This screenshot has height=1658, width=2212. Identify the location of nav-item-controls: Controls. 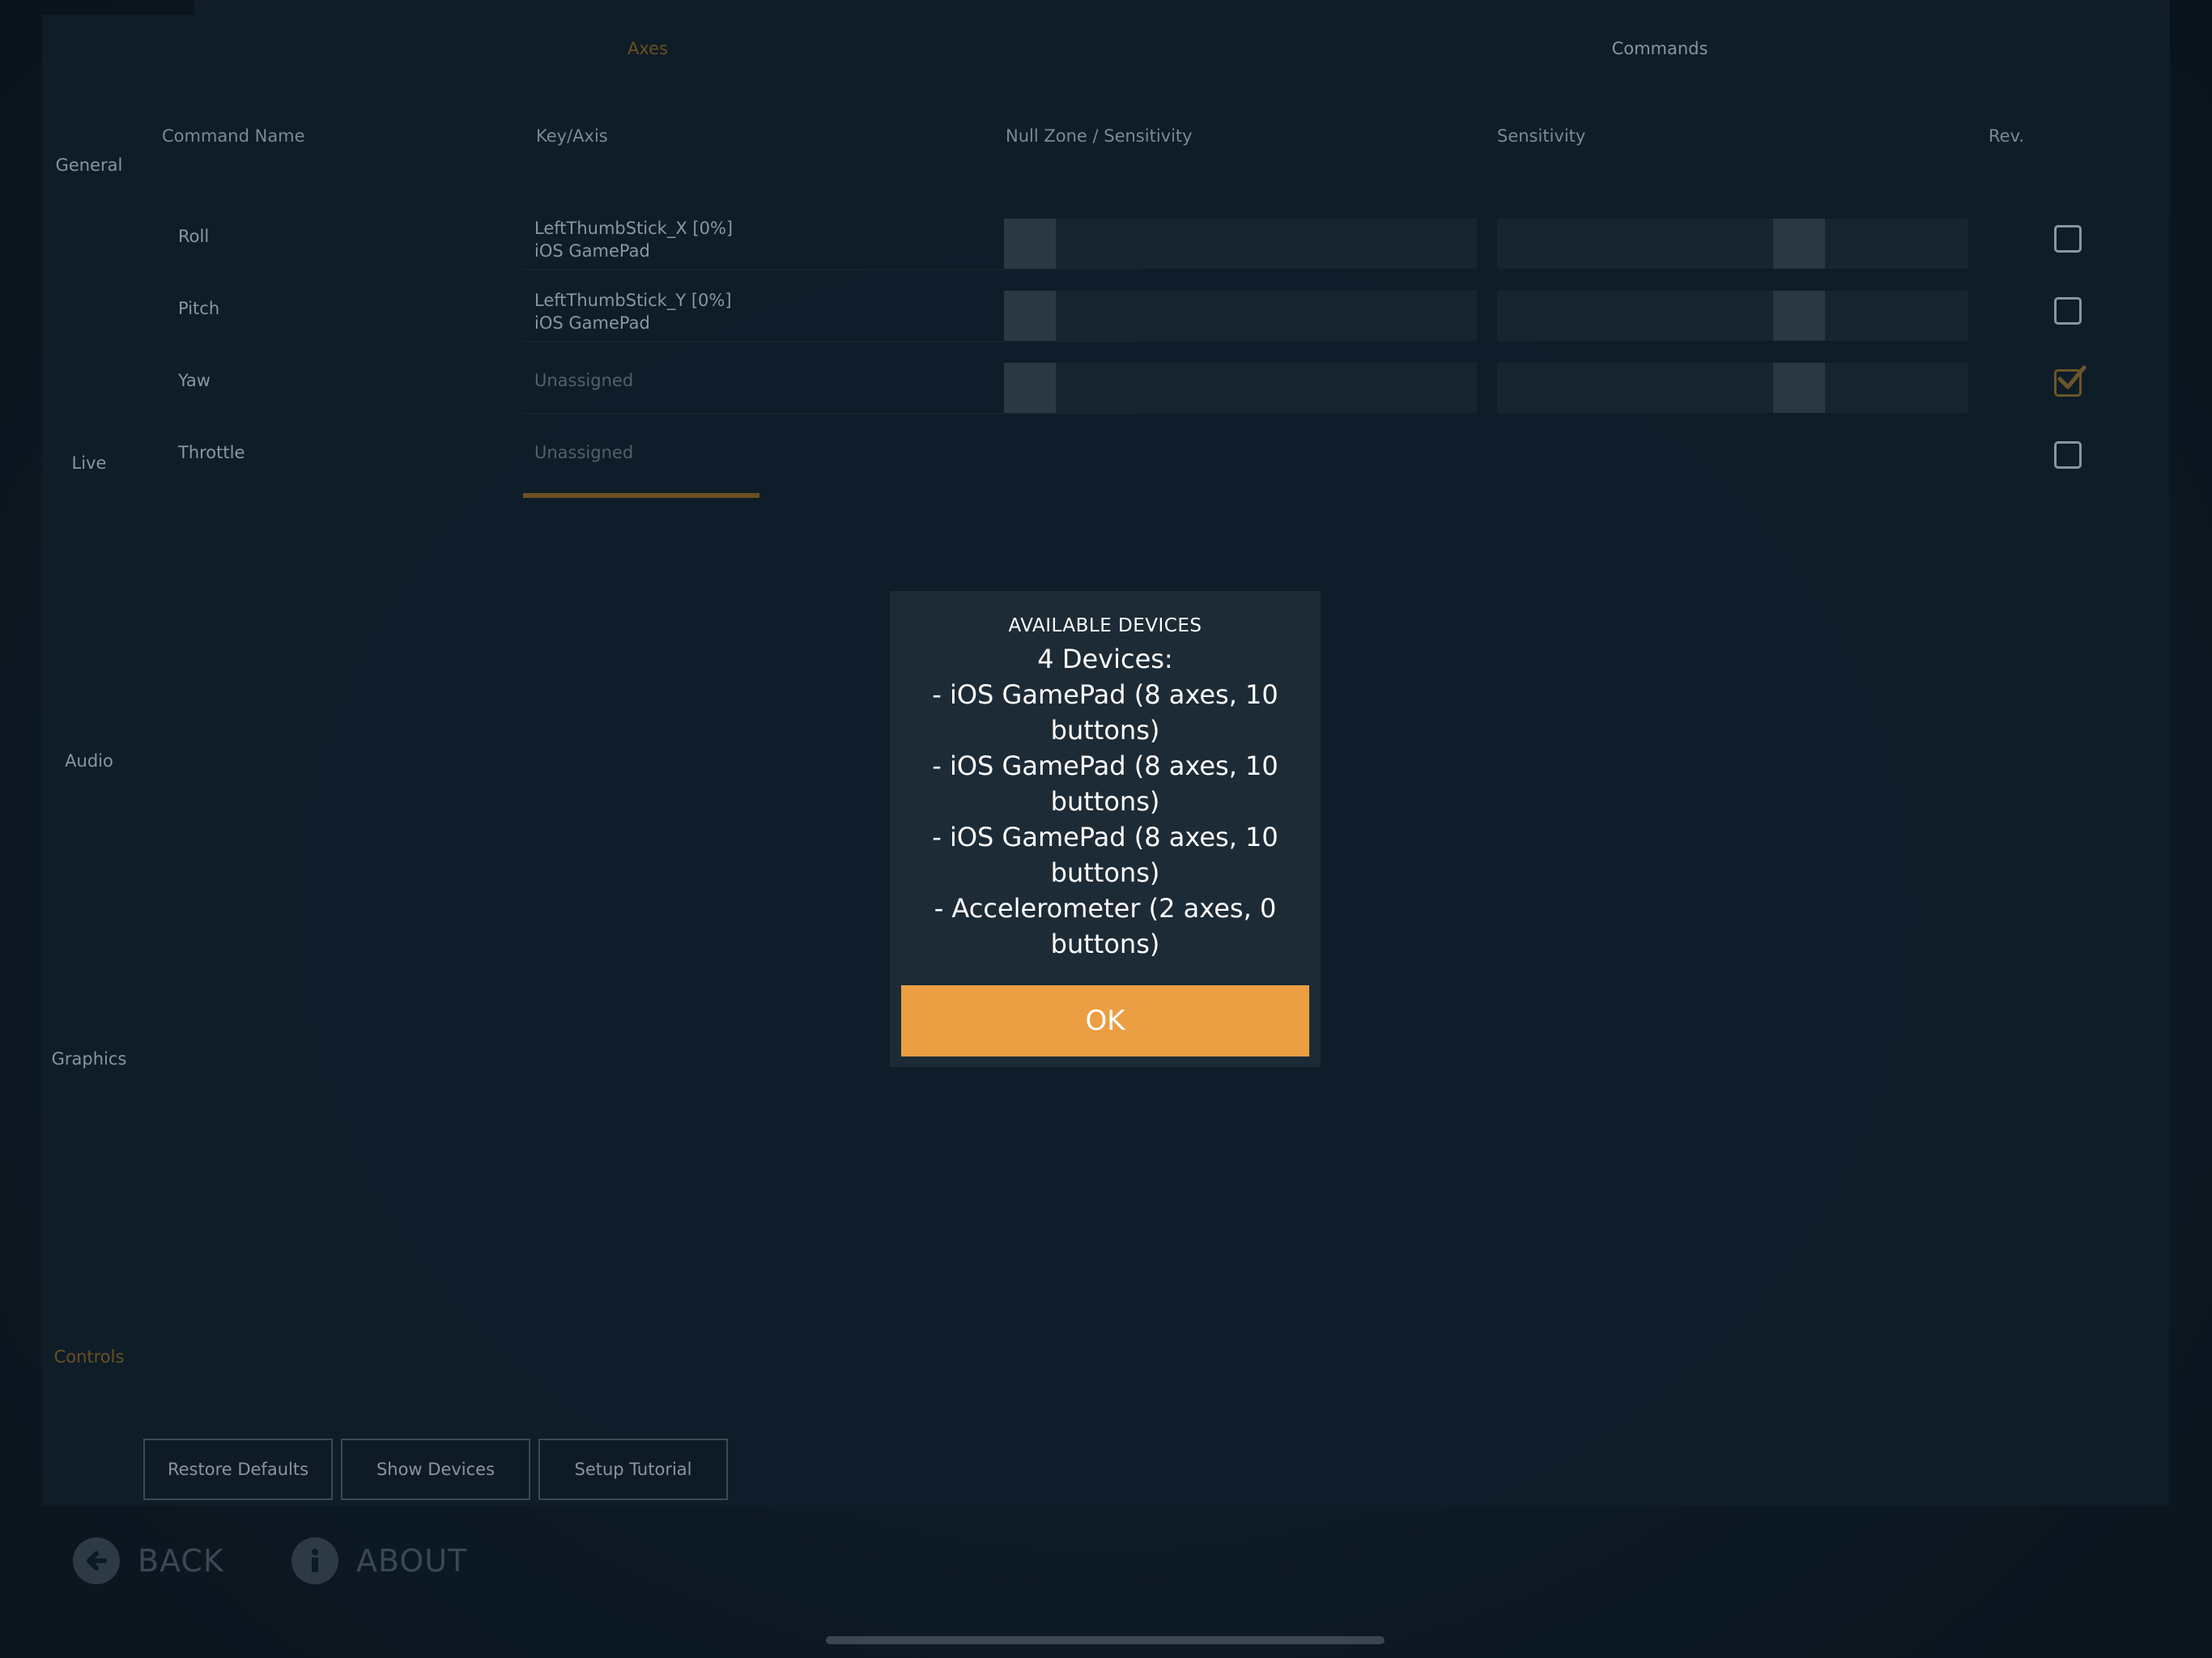
(89, 1357).